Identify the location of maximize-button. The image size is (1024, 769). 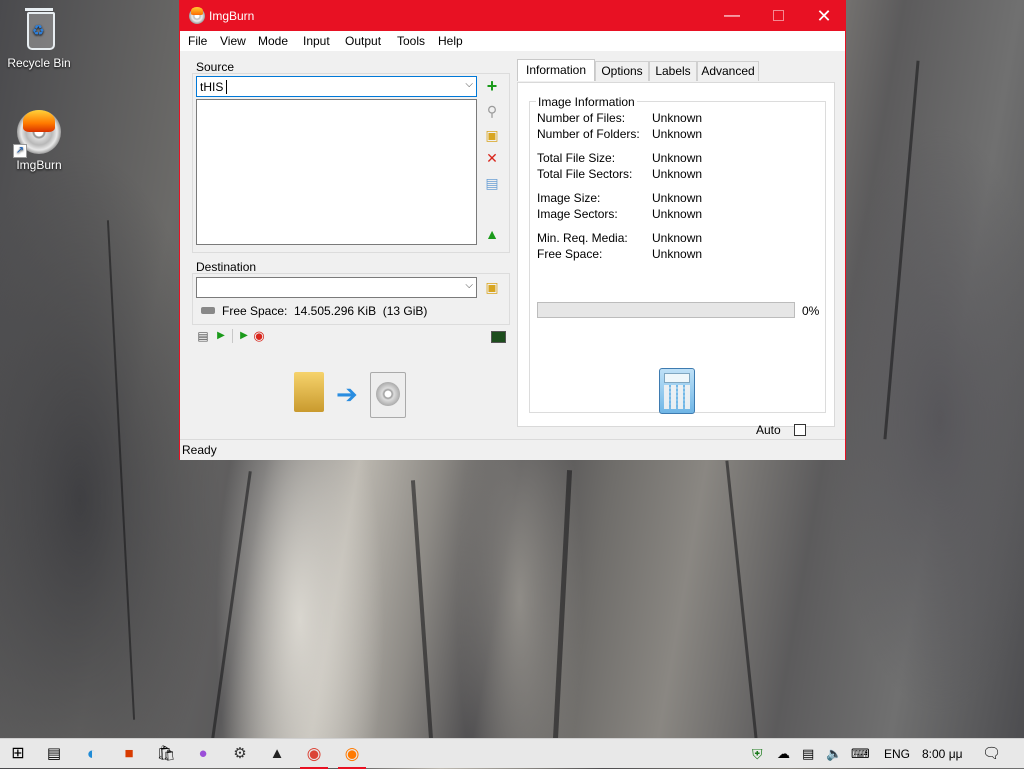
(778, 16).